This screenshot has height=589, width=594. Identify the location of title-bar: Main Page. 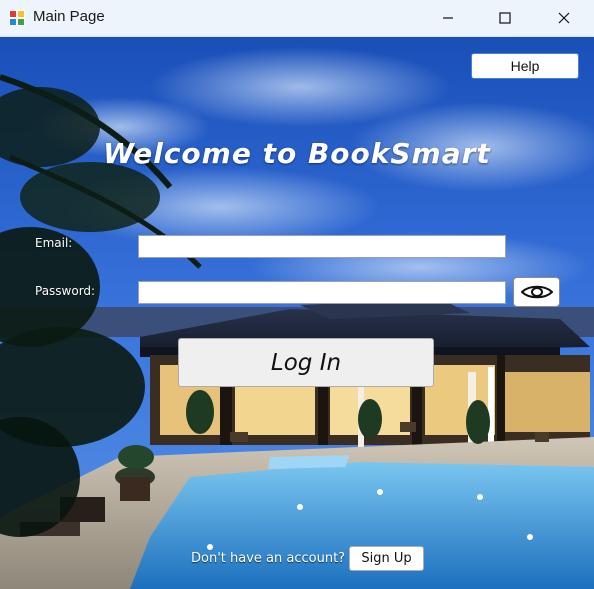
(297, 18).